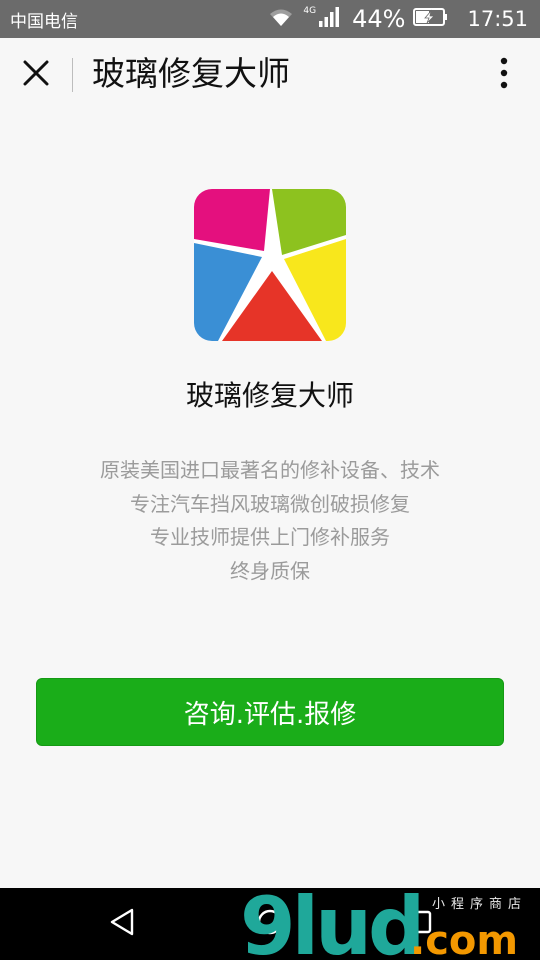 The image size is (540, 960). I want to click on navigation-bar, so click(270, 924).